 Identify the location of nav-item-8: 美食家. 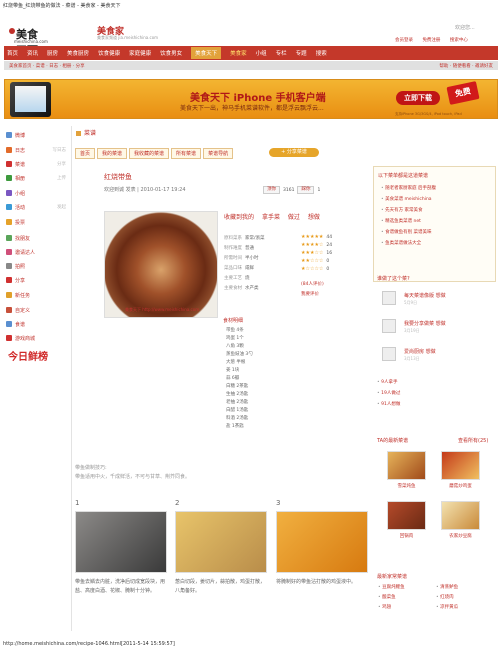
(238, 53).